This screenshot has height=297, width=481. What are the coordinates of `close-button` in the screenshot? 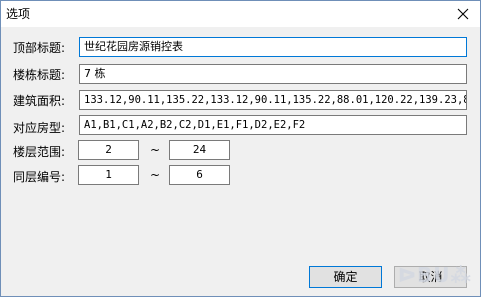 It's located at (463, 14).